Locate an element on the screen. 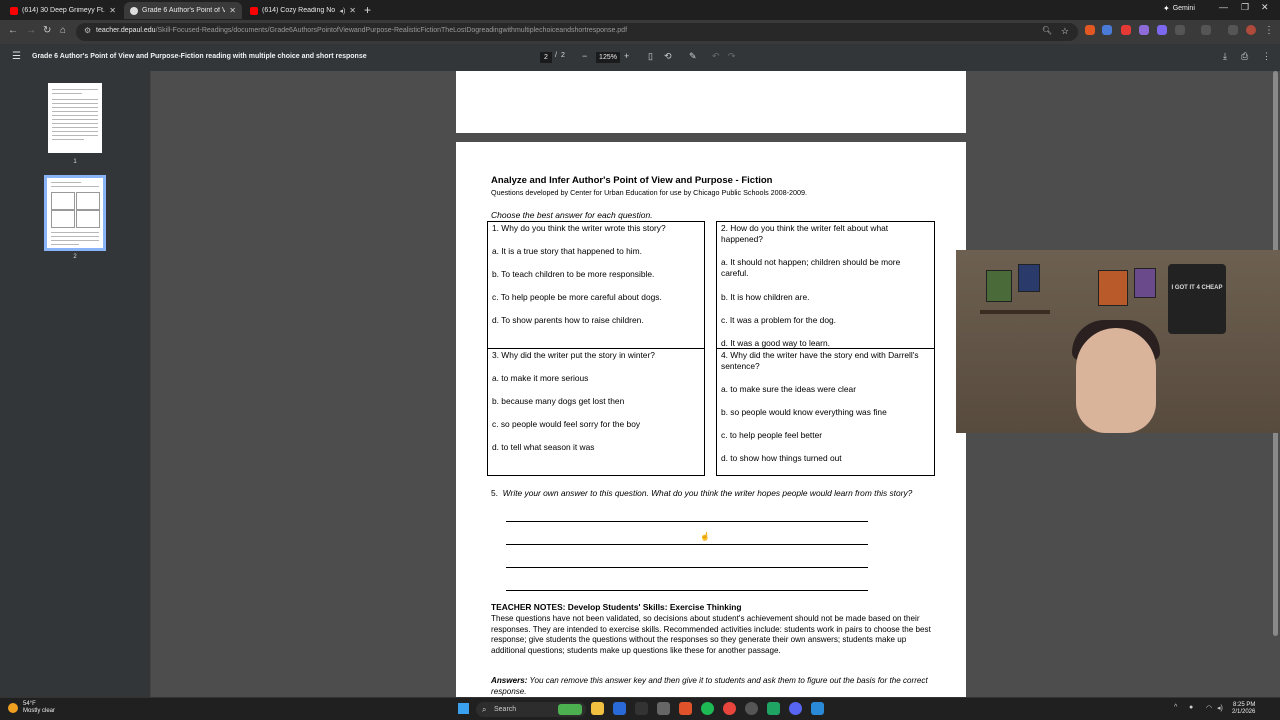 The width and height of the screenshot is (1280, 720). tab-pdf: Grade 6 Author's Point of View ✕ is located at coordinates (183, 10).